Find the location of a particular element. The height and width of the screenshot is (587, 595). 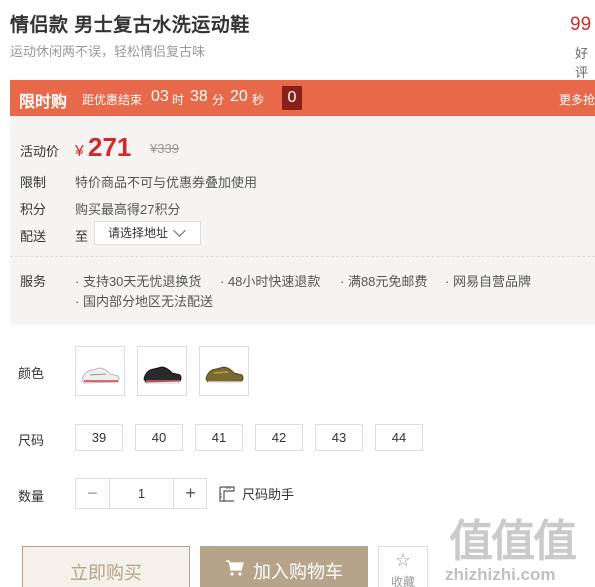

size-helper-link: 尺码助手 is located at coordinates (256, 495).